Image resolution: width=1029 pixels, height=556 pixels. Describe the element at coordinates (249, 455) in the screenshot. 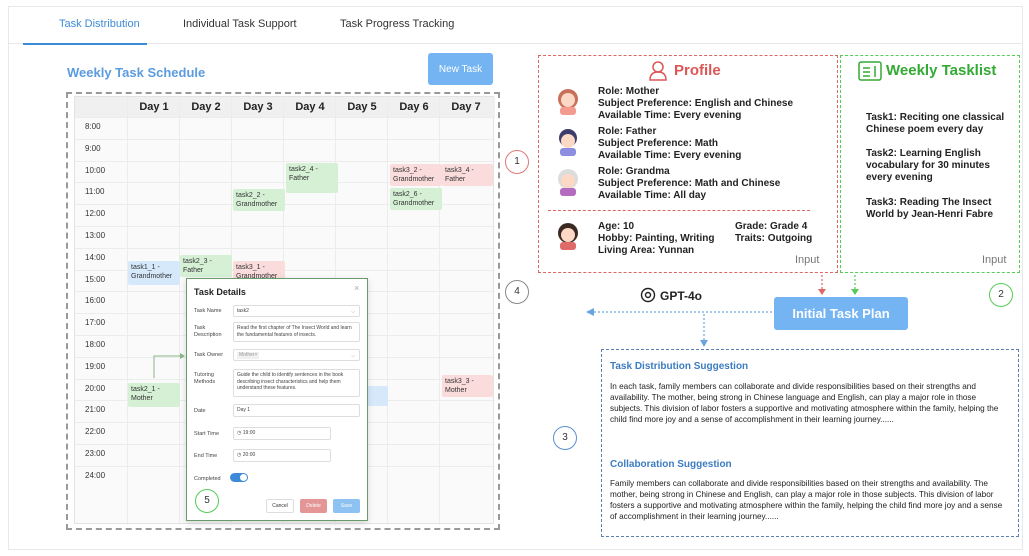

I see `end-time-value: 20:00` at that location.